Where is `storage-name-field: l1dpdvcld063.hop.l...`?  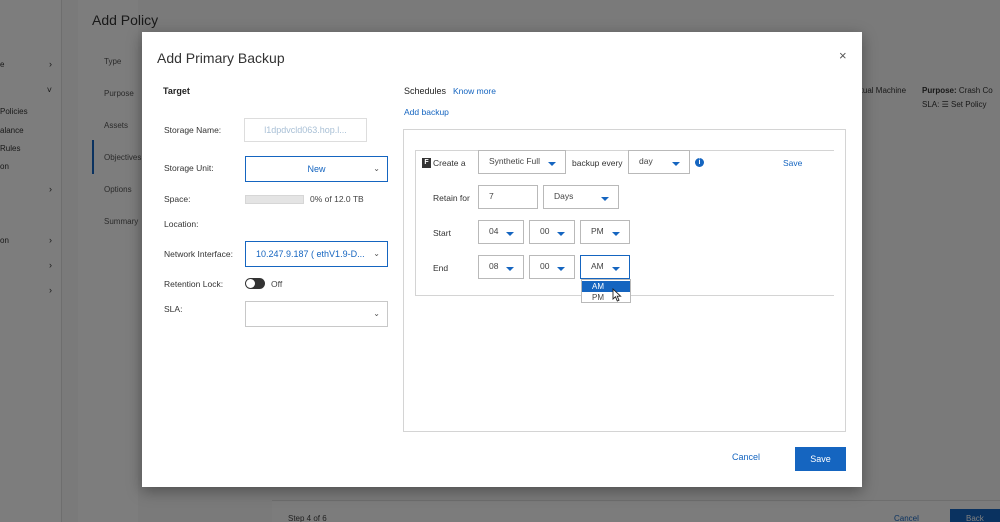
storage-name-field: l1dpdvcld063.hop.l... is located at coordinates (305, 130).